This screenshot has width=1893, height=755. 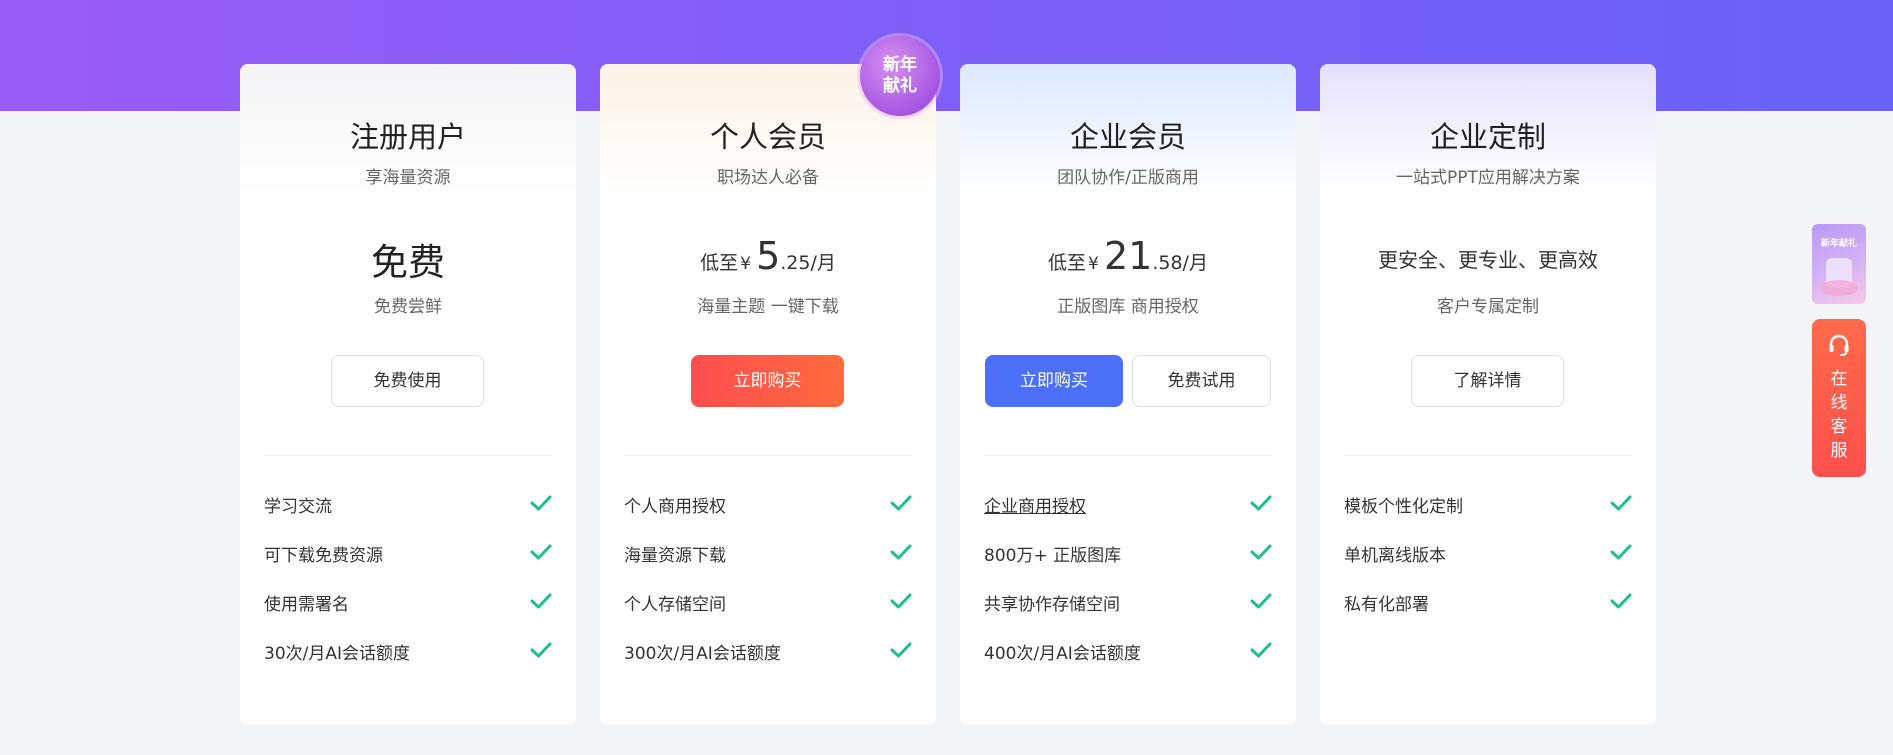 I want to click on service-char: 线, so click(x=1839, y=403).